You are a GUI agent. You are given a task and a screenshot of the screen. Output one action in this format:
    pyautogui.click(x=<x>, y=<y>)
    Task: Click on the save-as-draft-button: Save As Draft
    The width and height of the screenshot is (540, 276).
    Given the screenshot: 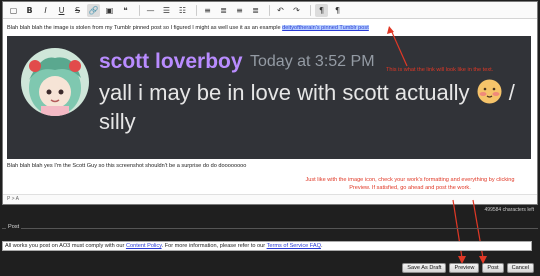 What is the action you would take?
    pyautogui.click(x=424, y=268)
    